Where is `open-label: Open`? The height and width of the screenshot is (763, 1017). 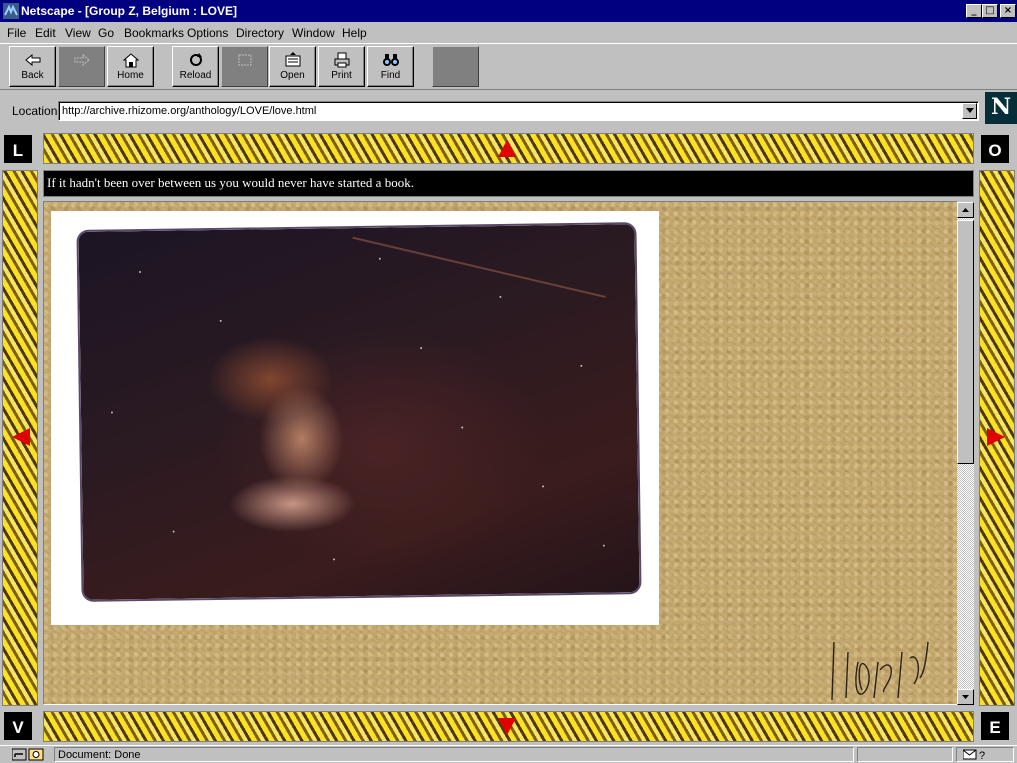 open-label: Open is located at coordinates (292, 75).